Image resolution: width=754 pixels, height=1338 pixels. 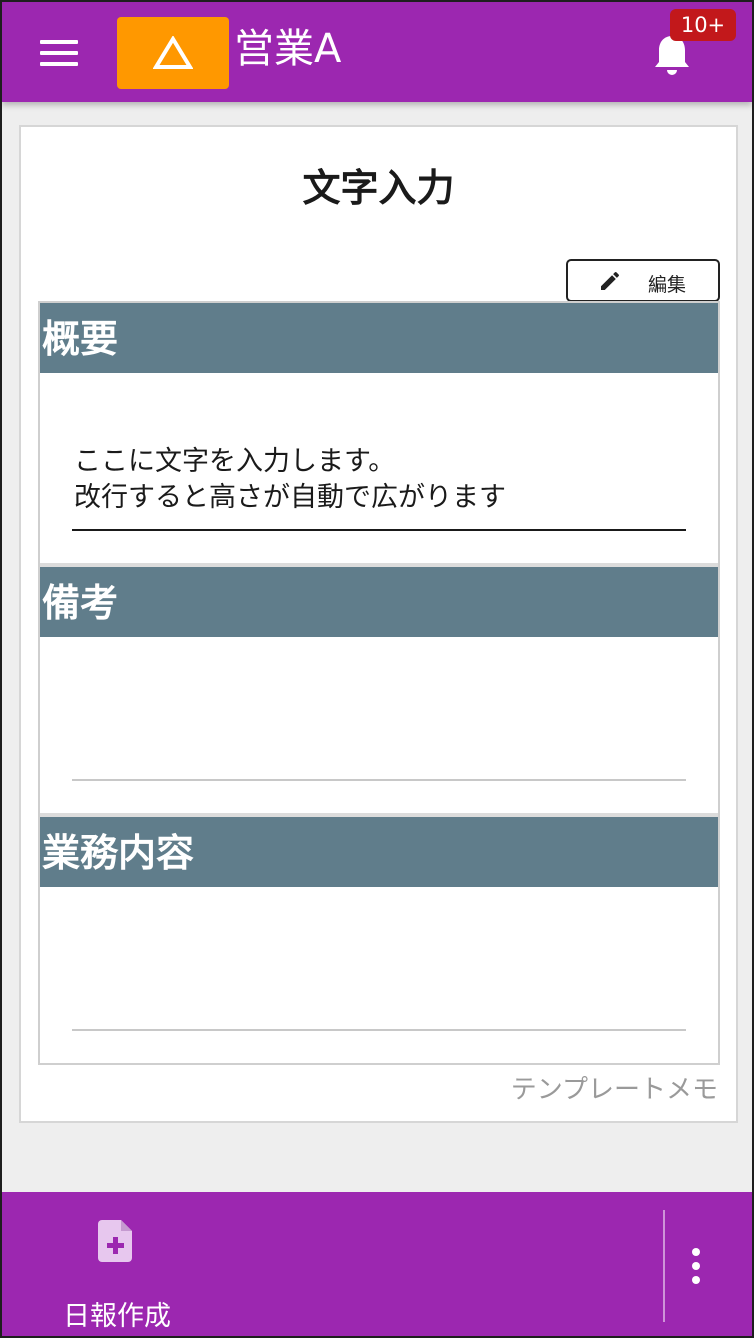 I want to click on template-memo-link: テンプレートメモ, so click(x=614, y=1087).